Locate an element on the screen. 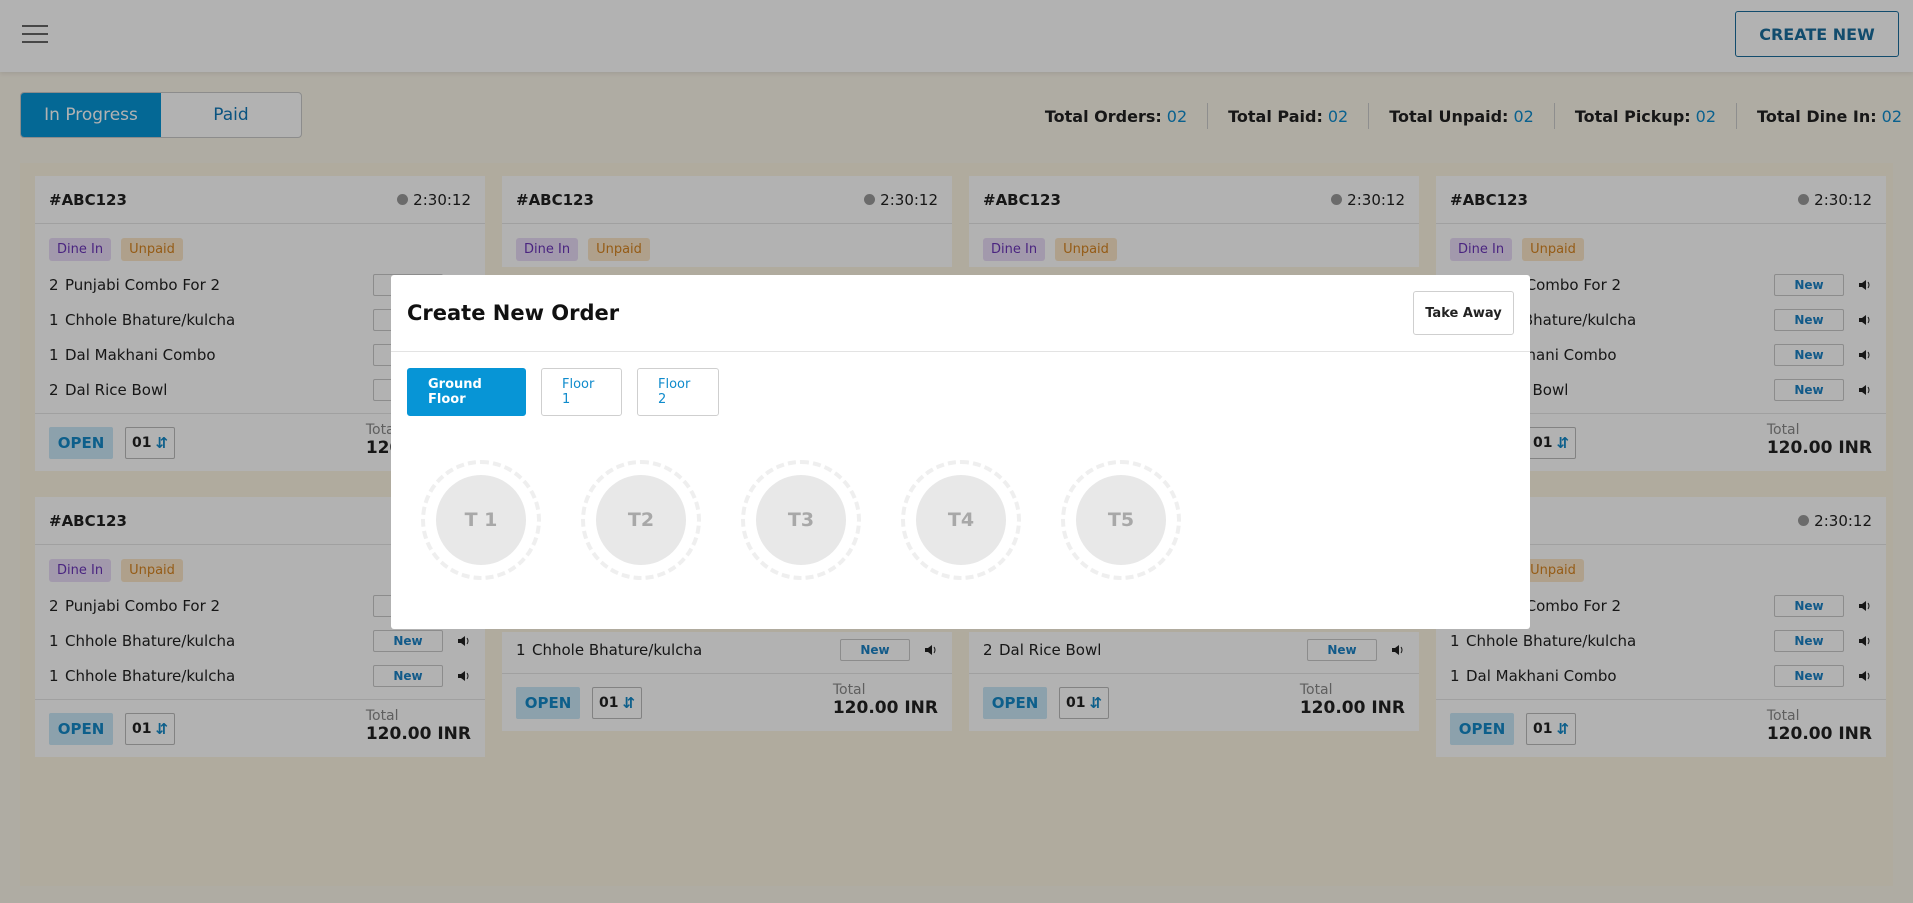 This screenshot has height=903, width=1913. table-label: T5 is located at coordinates (1121, 520).